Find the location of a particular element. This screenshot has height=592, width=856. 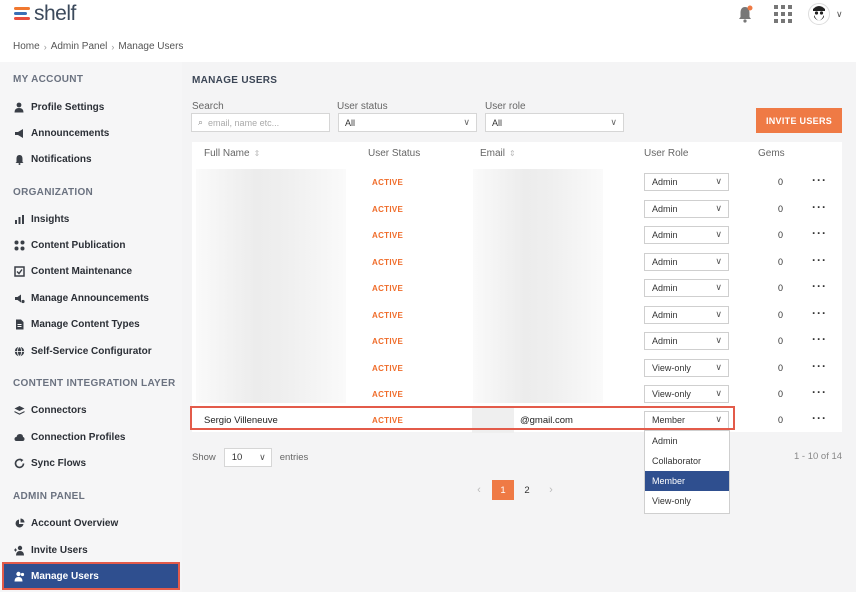

sidebar-item-manage-announcements: Manage Announcements is located at coordinates (91, 298).